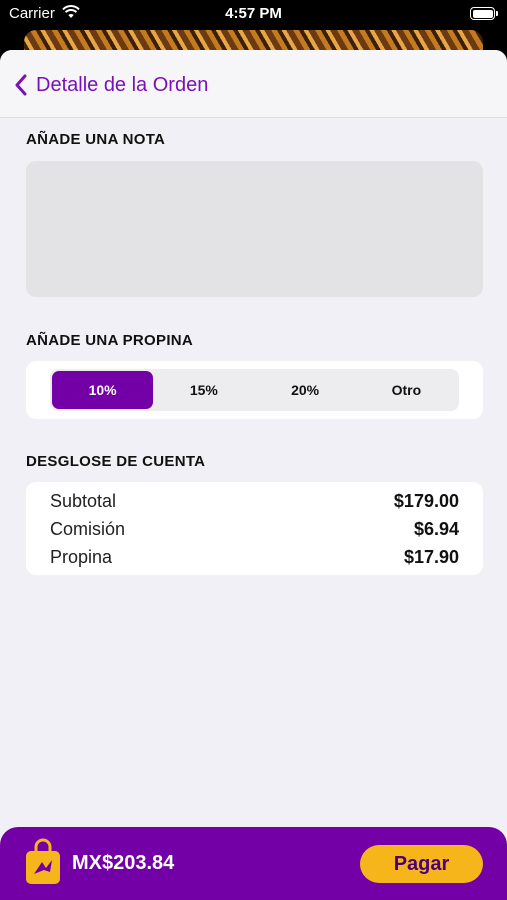 Image resolution: width=507 pixels, height=900 pixels. I want to click on tip-segmented-control: 10% 15% 20% Otro, so click(254, 390).